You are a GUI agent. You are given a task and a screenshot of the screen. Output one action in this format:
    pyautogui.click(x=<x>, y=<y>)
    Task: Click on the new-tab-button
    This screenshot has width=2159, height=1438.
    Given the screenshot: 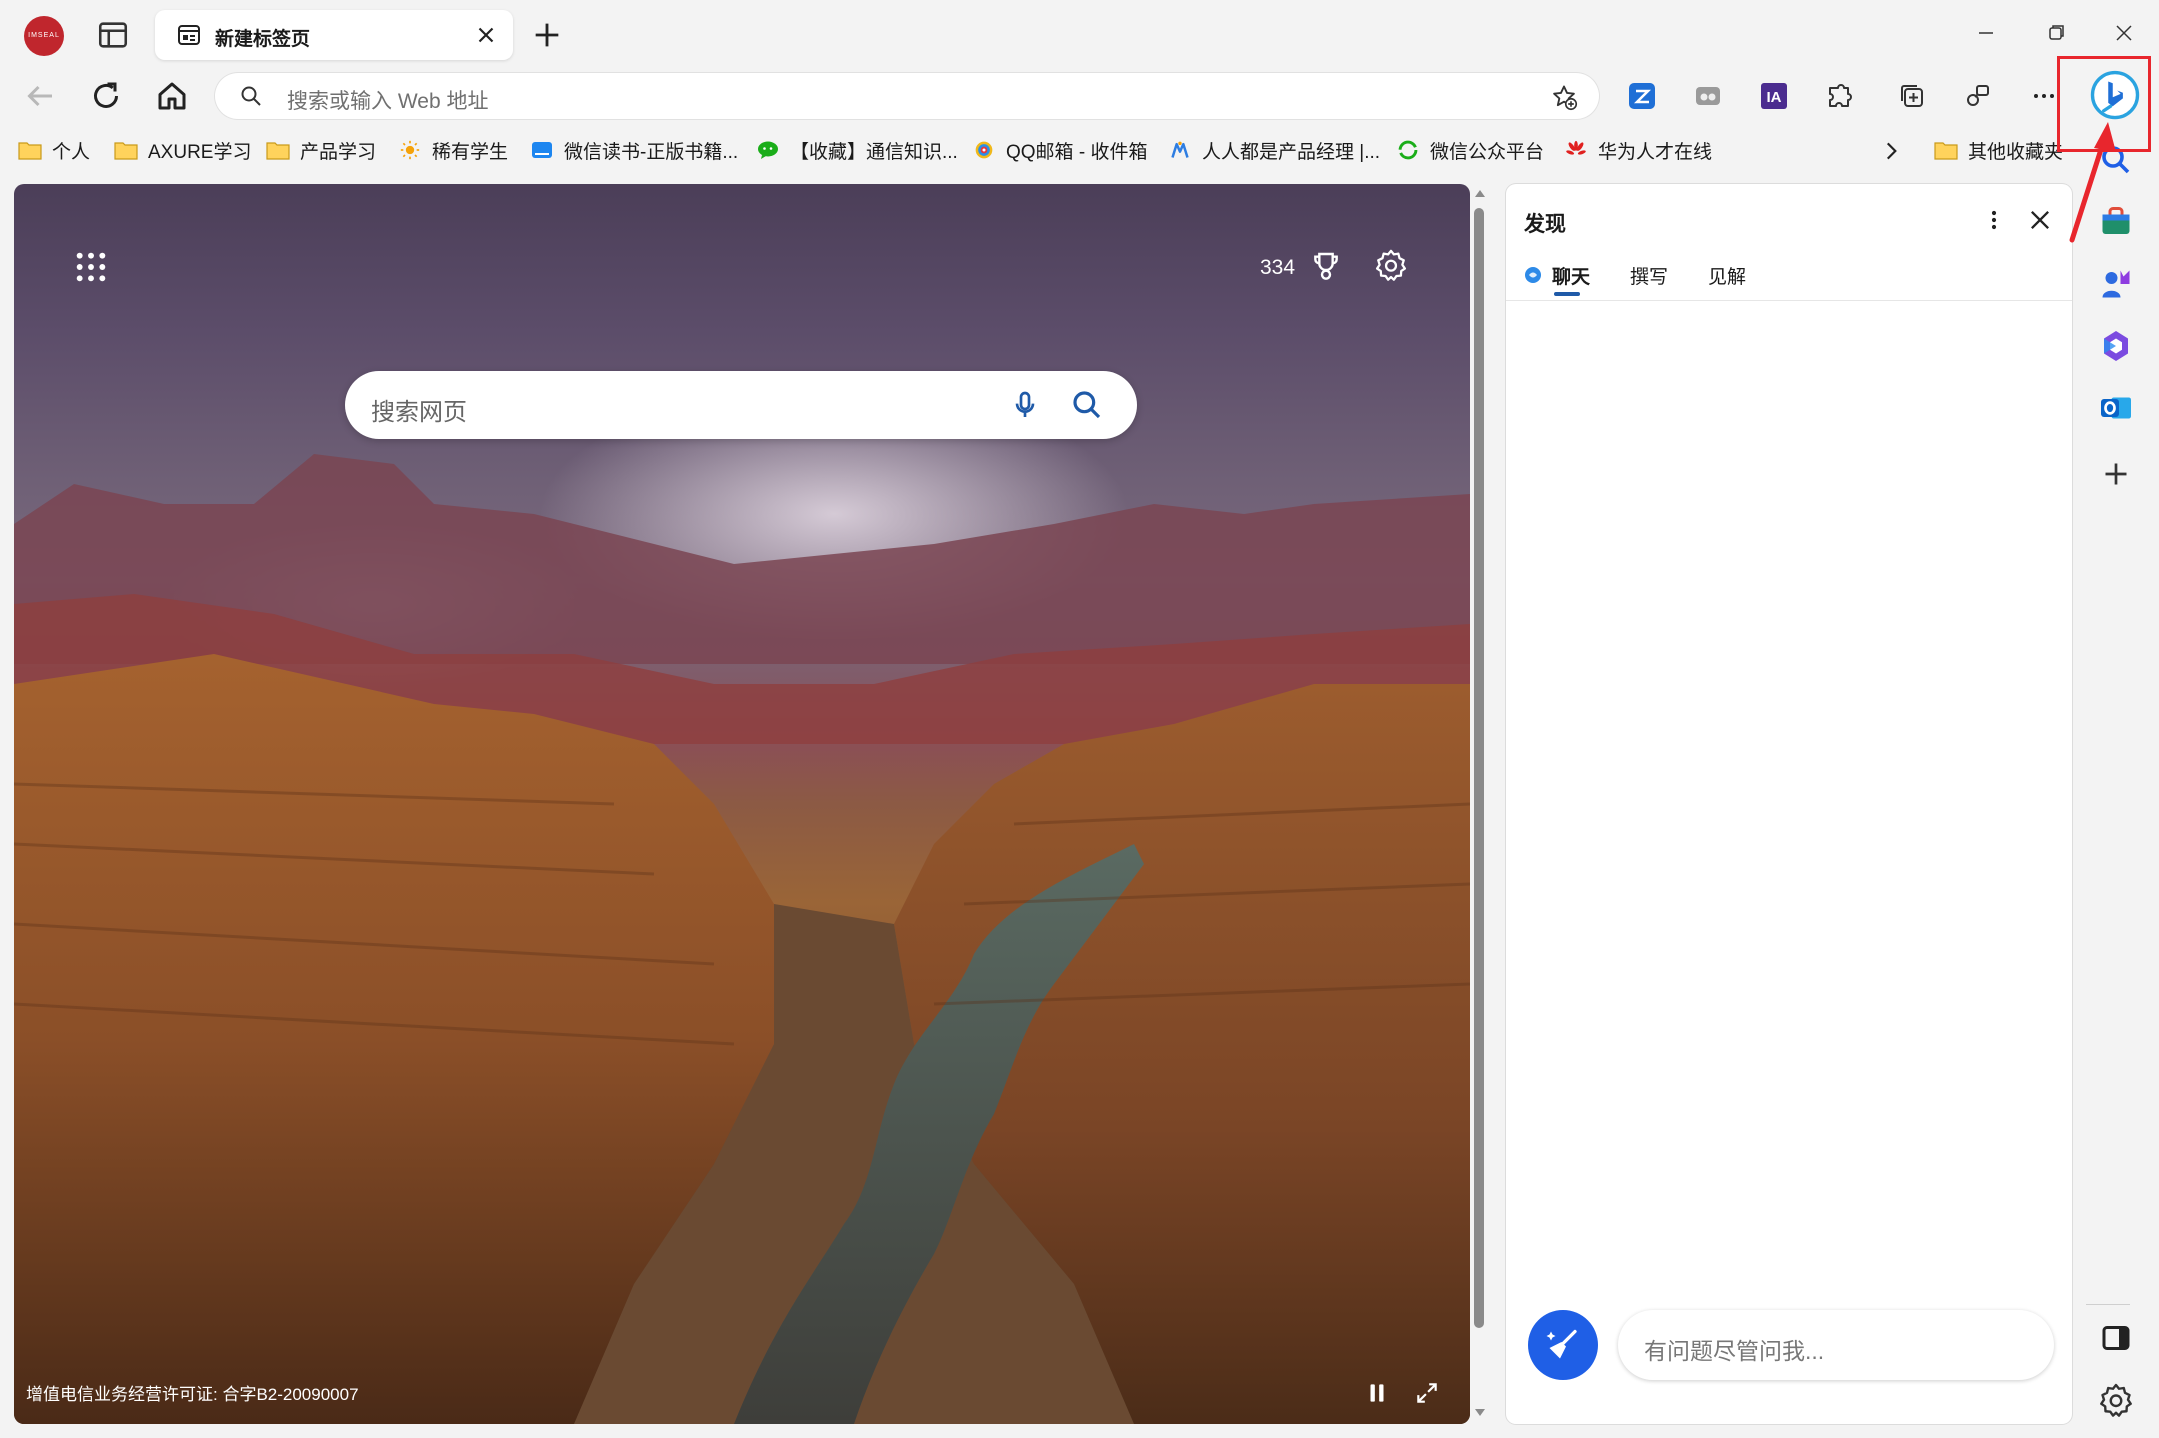 What is the action you would take?
    pyautogui.click(x=547, y=35)
    